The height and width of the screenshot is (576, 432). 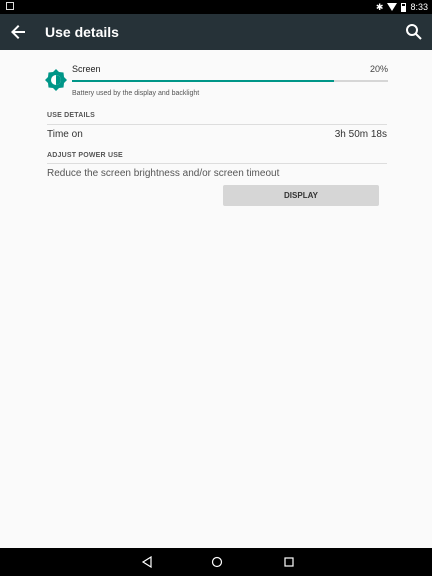 I want to click on battery-icon, so click(x=404, y=7).